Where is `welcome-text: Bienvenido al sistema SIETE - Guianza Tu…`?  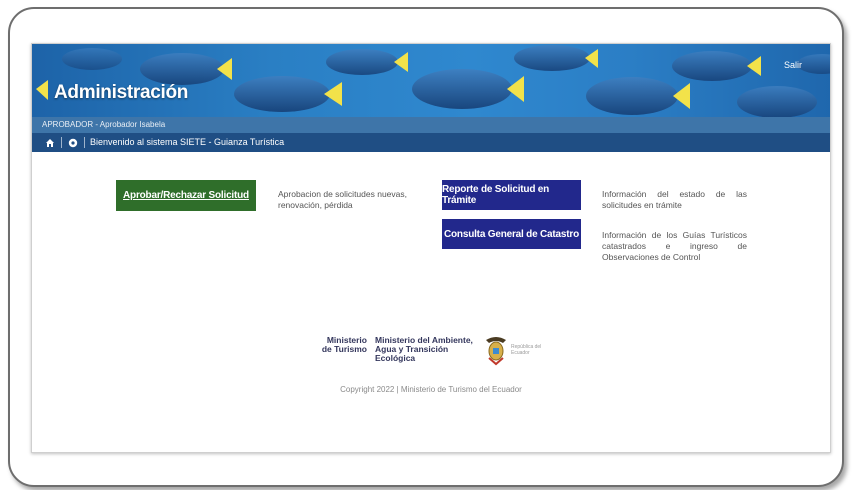
welcome-text: Bienvenido al sistema SIETE - Guianza Tu… is located at coordinates (187, 142).